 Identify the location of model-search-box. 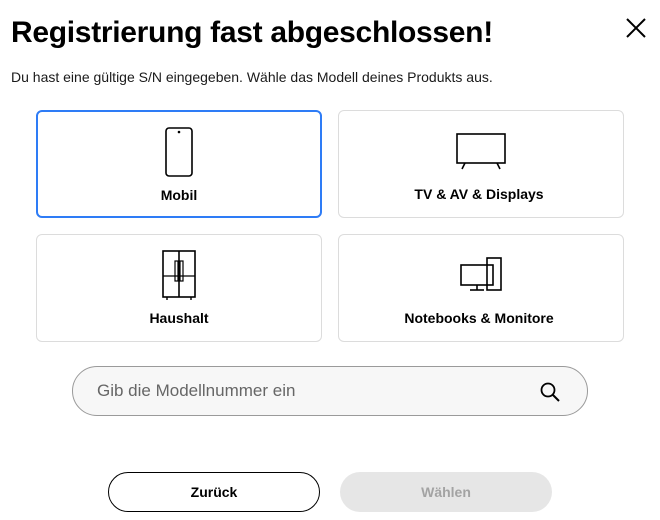
(330, 391).